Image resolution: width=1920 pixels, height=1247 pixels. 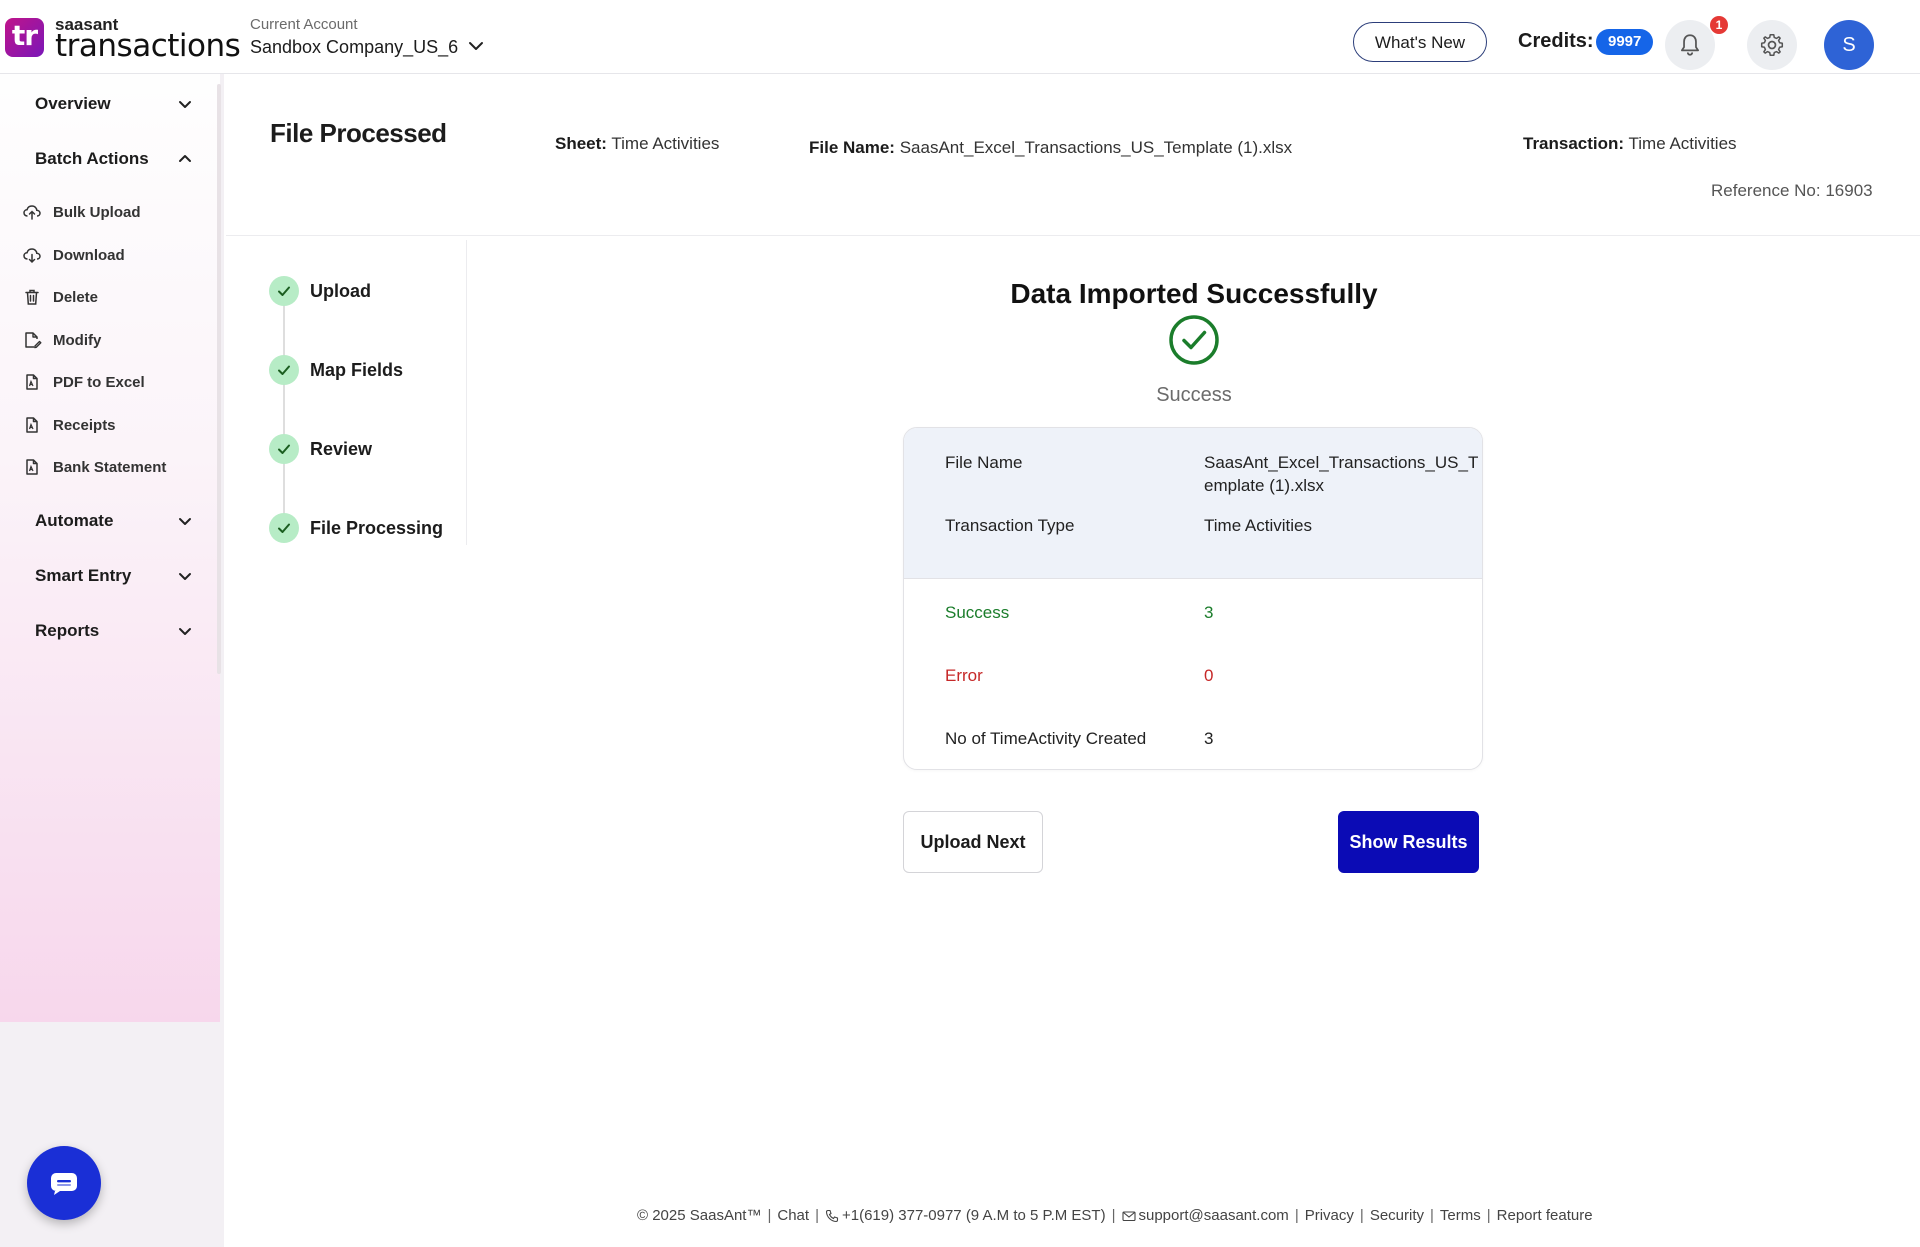 What do you see at coordinates (84, 425) in the screenshot?
I see `sidebar-item-label: Receipts` at bounding box center [84, 425].